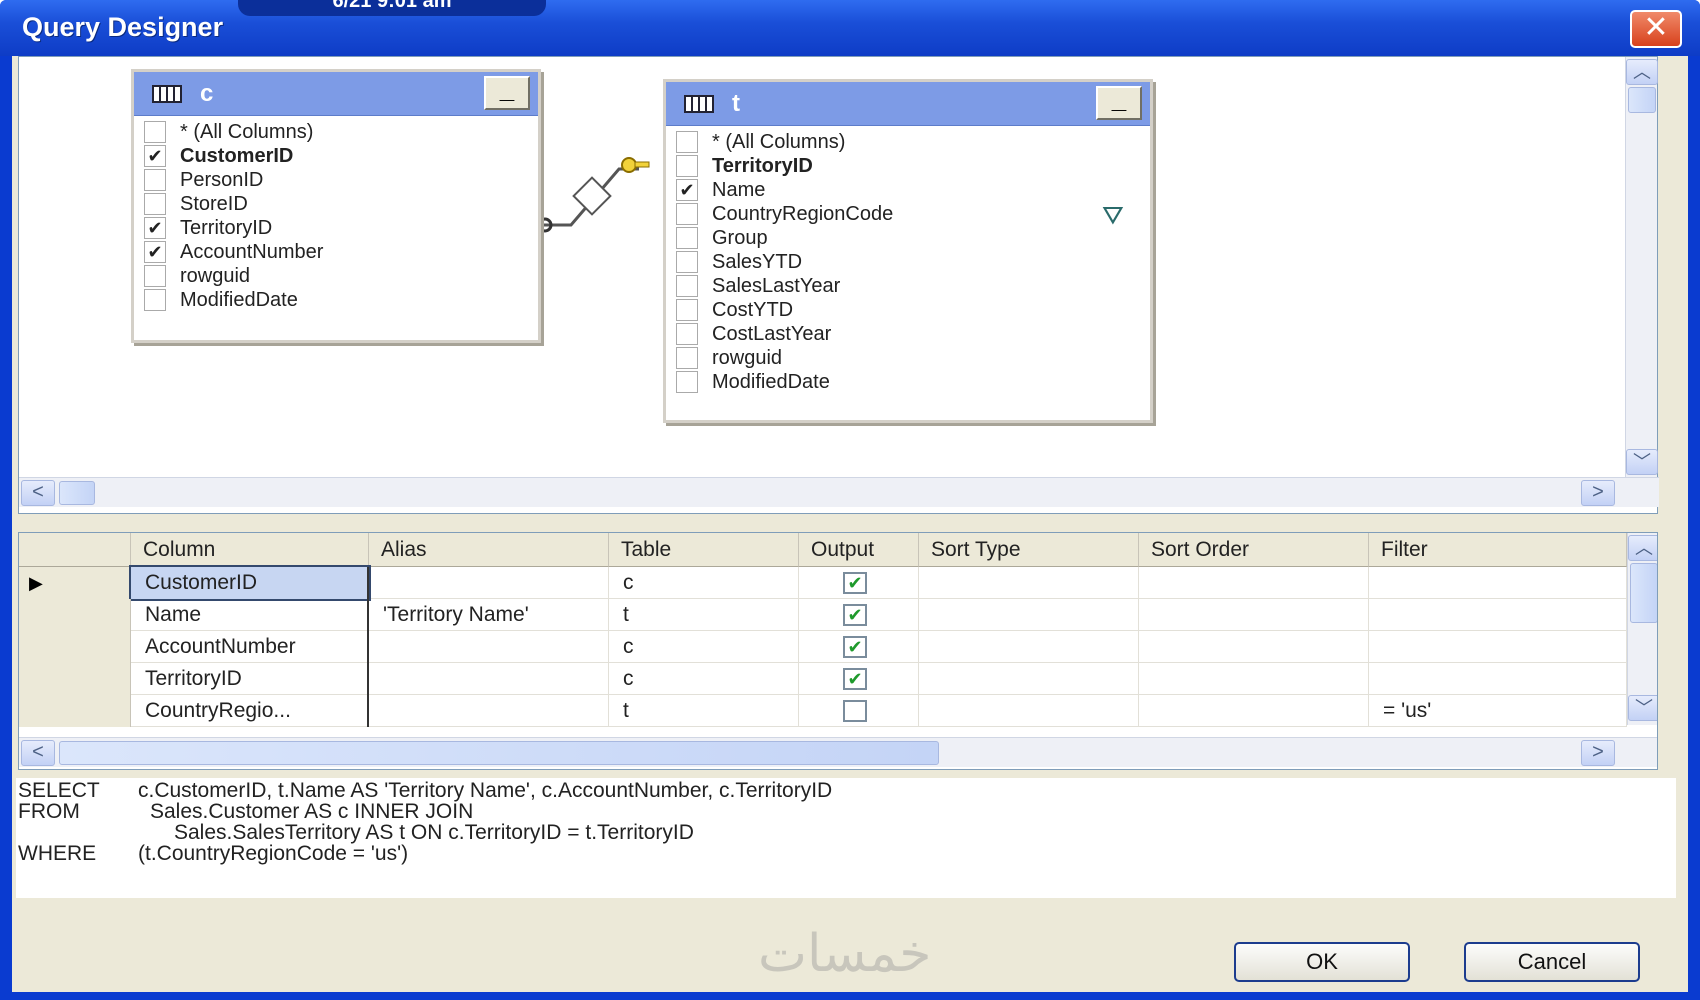 This screenshot has width=1700, height=1000. I want to click on diagram-horizontal-scrollbar: < >, so click(839, 492).